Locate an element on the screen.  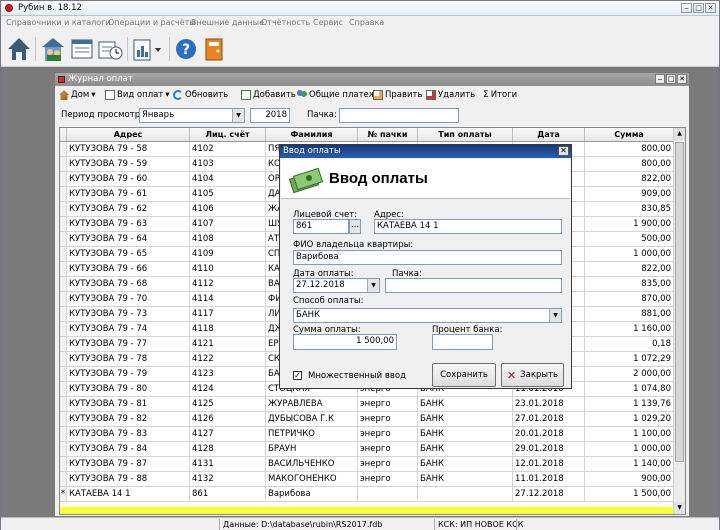
header-name: Фамилия is located at coordinates (312, 134).